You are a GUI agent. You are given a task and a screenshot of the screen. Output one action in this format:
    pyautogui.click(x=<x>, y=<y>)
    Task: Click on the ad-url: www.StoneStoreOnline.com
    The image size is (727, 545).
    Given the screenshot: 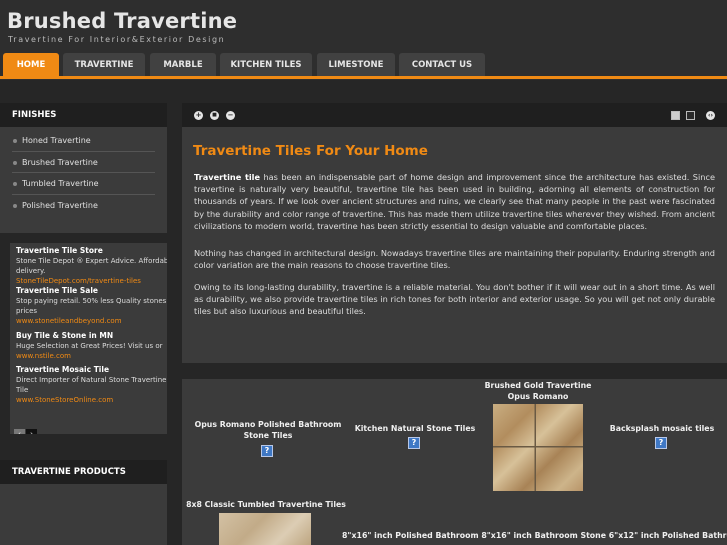 What is the action you would take?
    pyautogui.click(x=91, y=400)
    